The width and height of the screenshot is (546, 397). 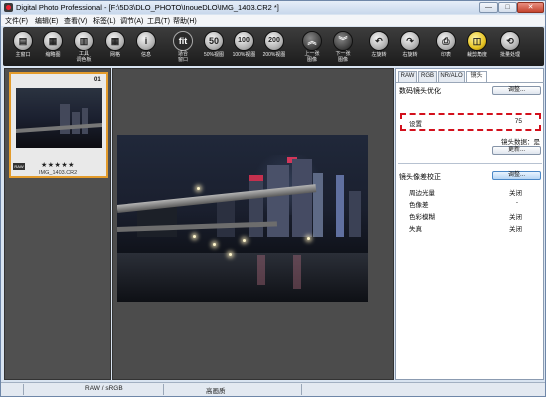 I want to click on zoom-200-button: 200 200%视图, so click(x=274, y=47).